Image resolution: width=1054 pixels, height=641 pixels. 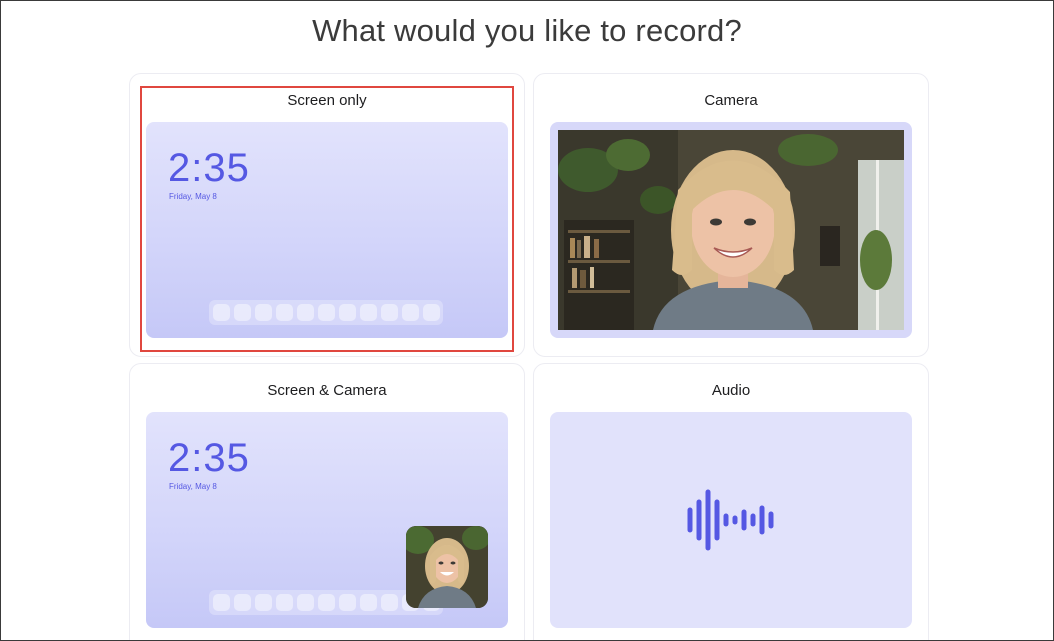 What do you see at coordinates (327, 390) in the screenshot?
I see `option-label: Screen & Camera` at bounding box center [327, 390].